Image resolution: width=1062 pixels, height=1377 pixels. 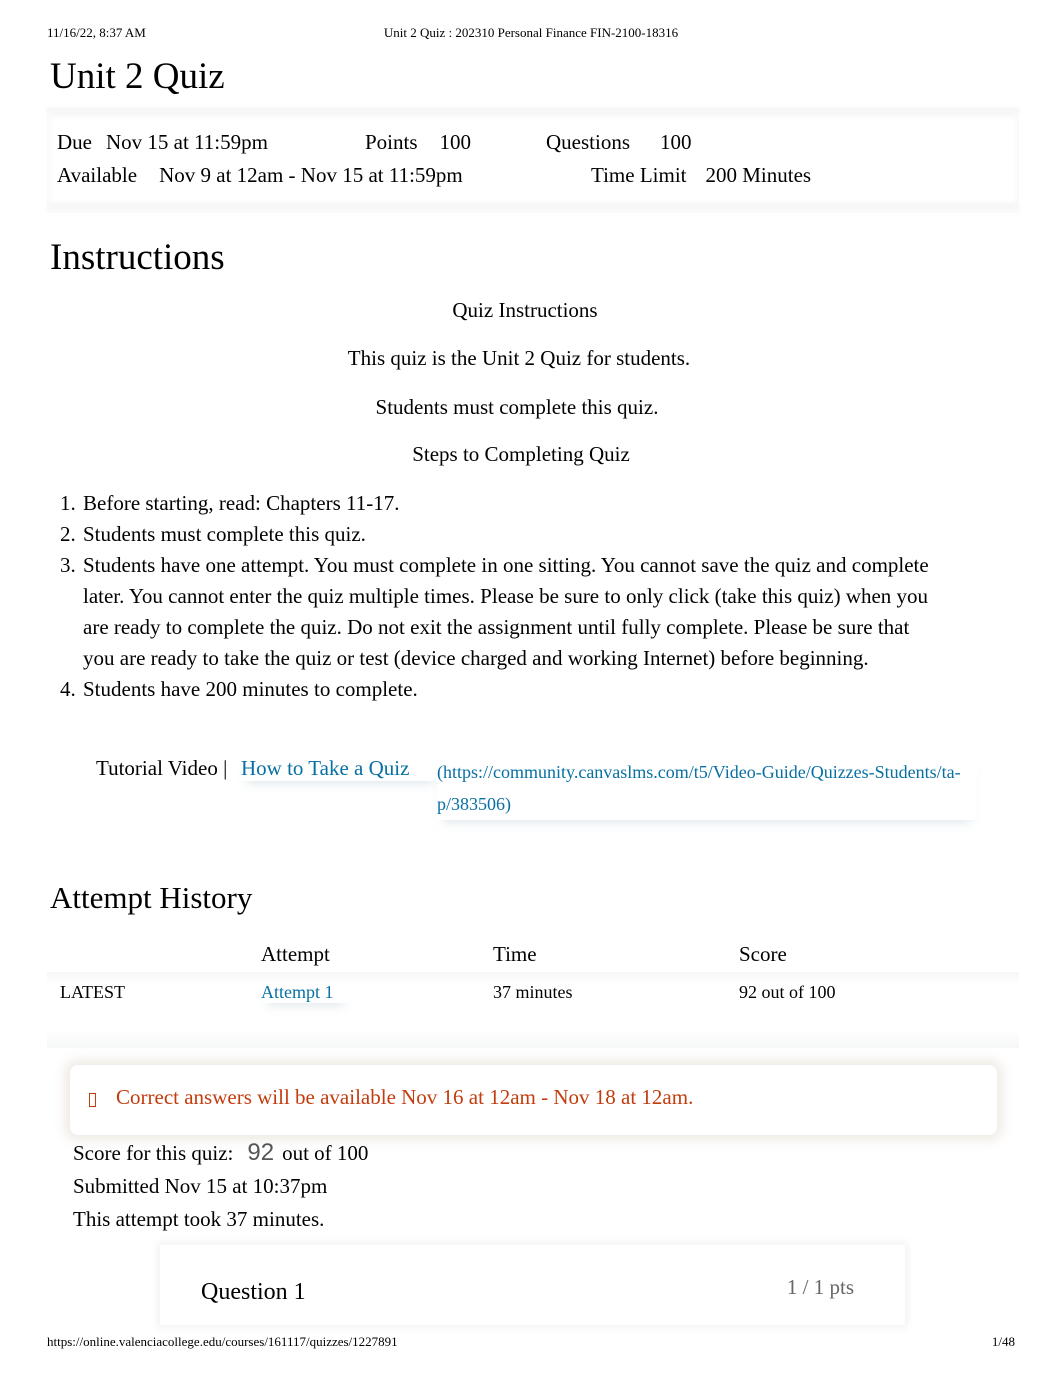 I want to click on questions-value: 100, so click(x=676, y=142).